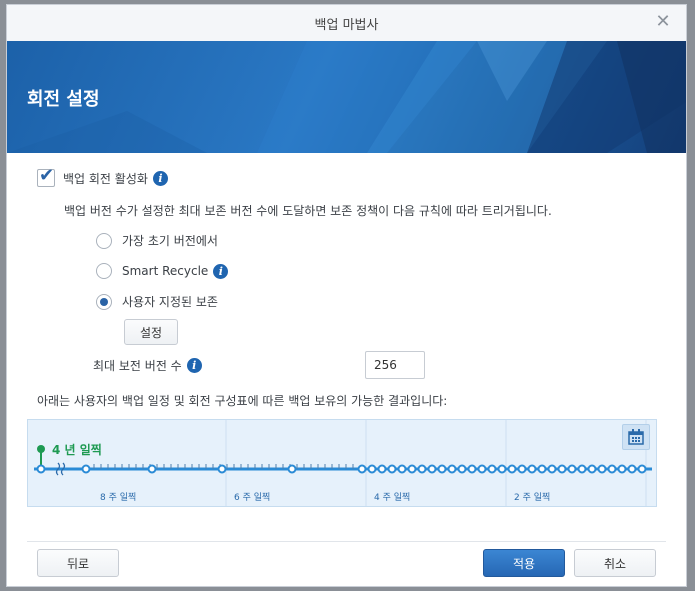 Image resolution: width=695 pixels, height=591 pixels. What do you see at coordinates (392, 498) in the screenshot?
I see `week-label: 4 주 일찍` at bounding box center [392, 498].